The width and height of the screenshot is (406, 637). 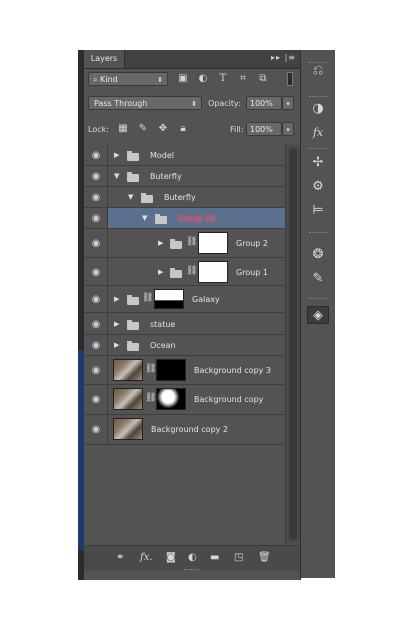 What do you see at coordinates (238, 557) in the screenshot?
I see `new-layer-icon: ◳` at bounding box center [238, 557].